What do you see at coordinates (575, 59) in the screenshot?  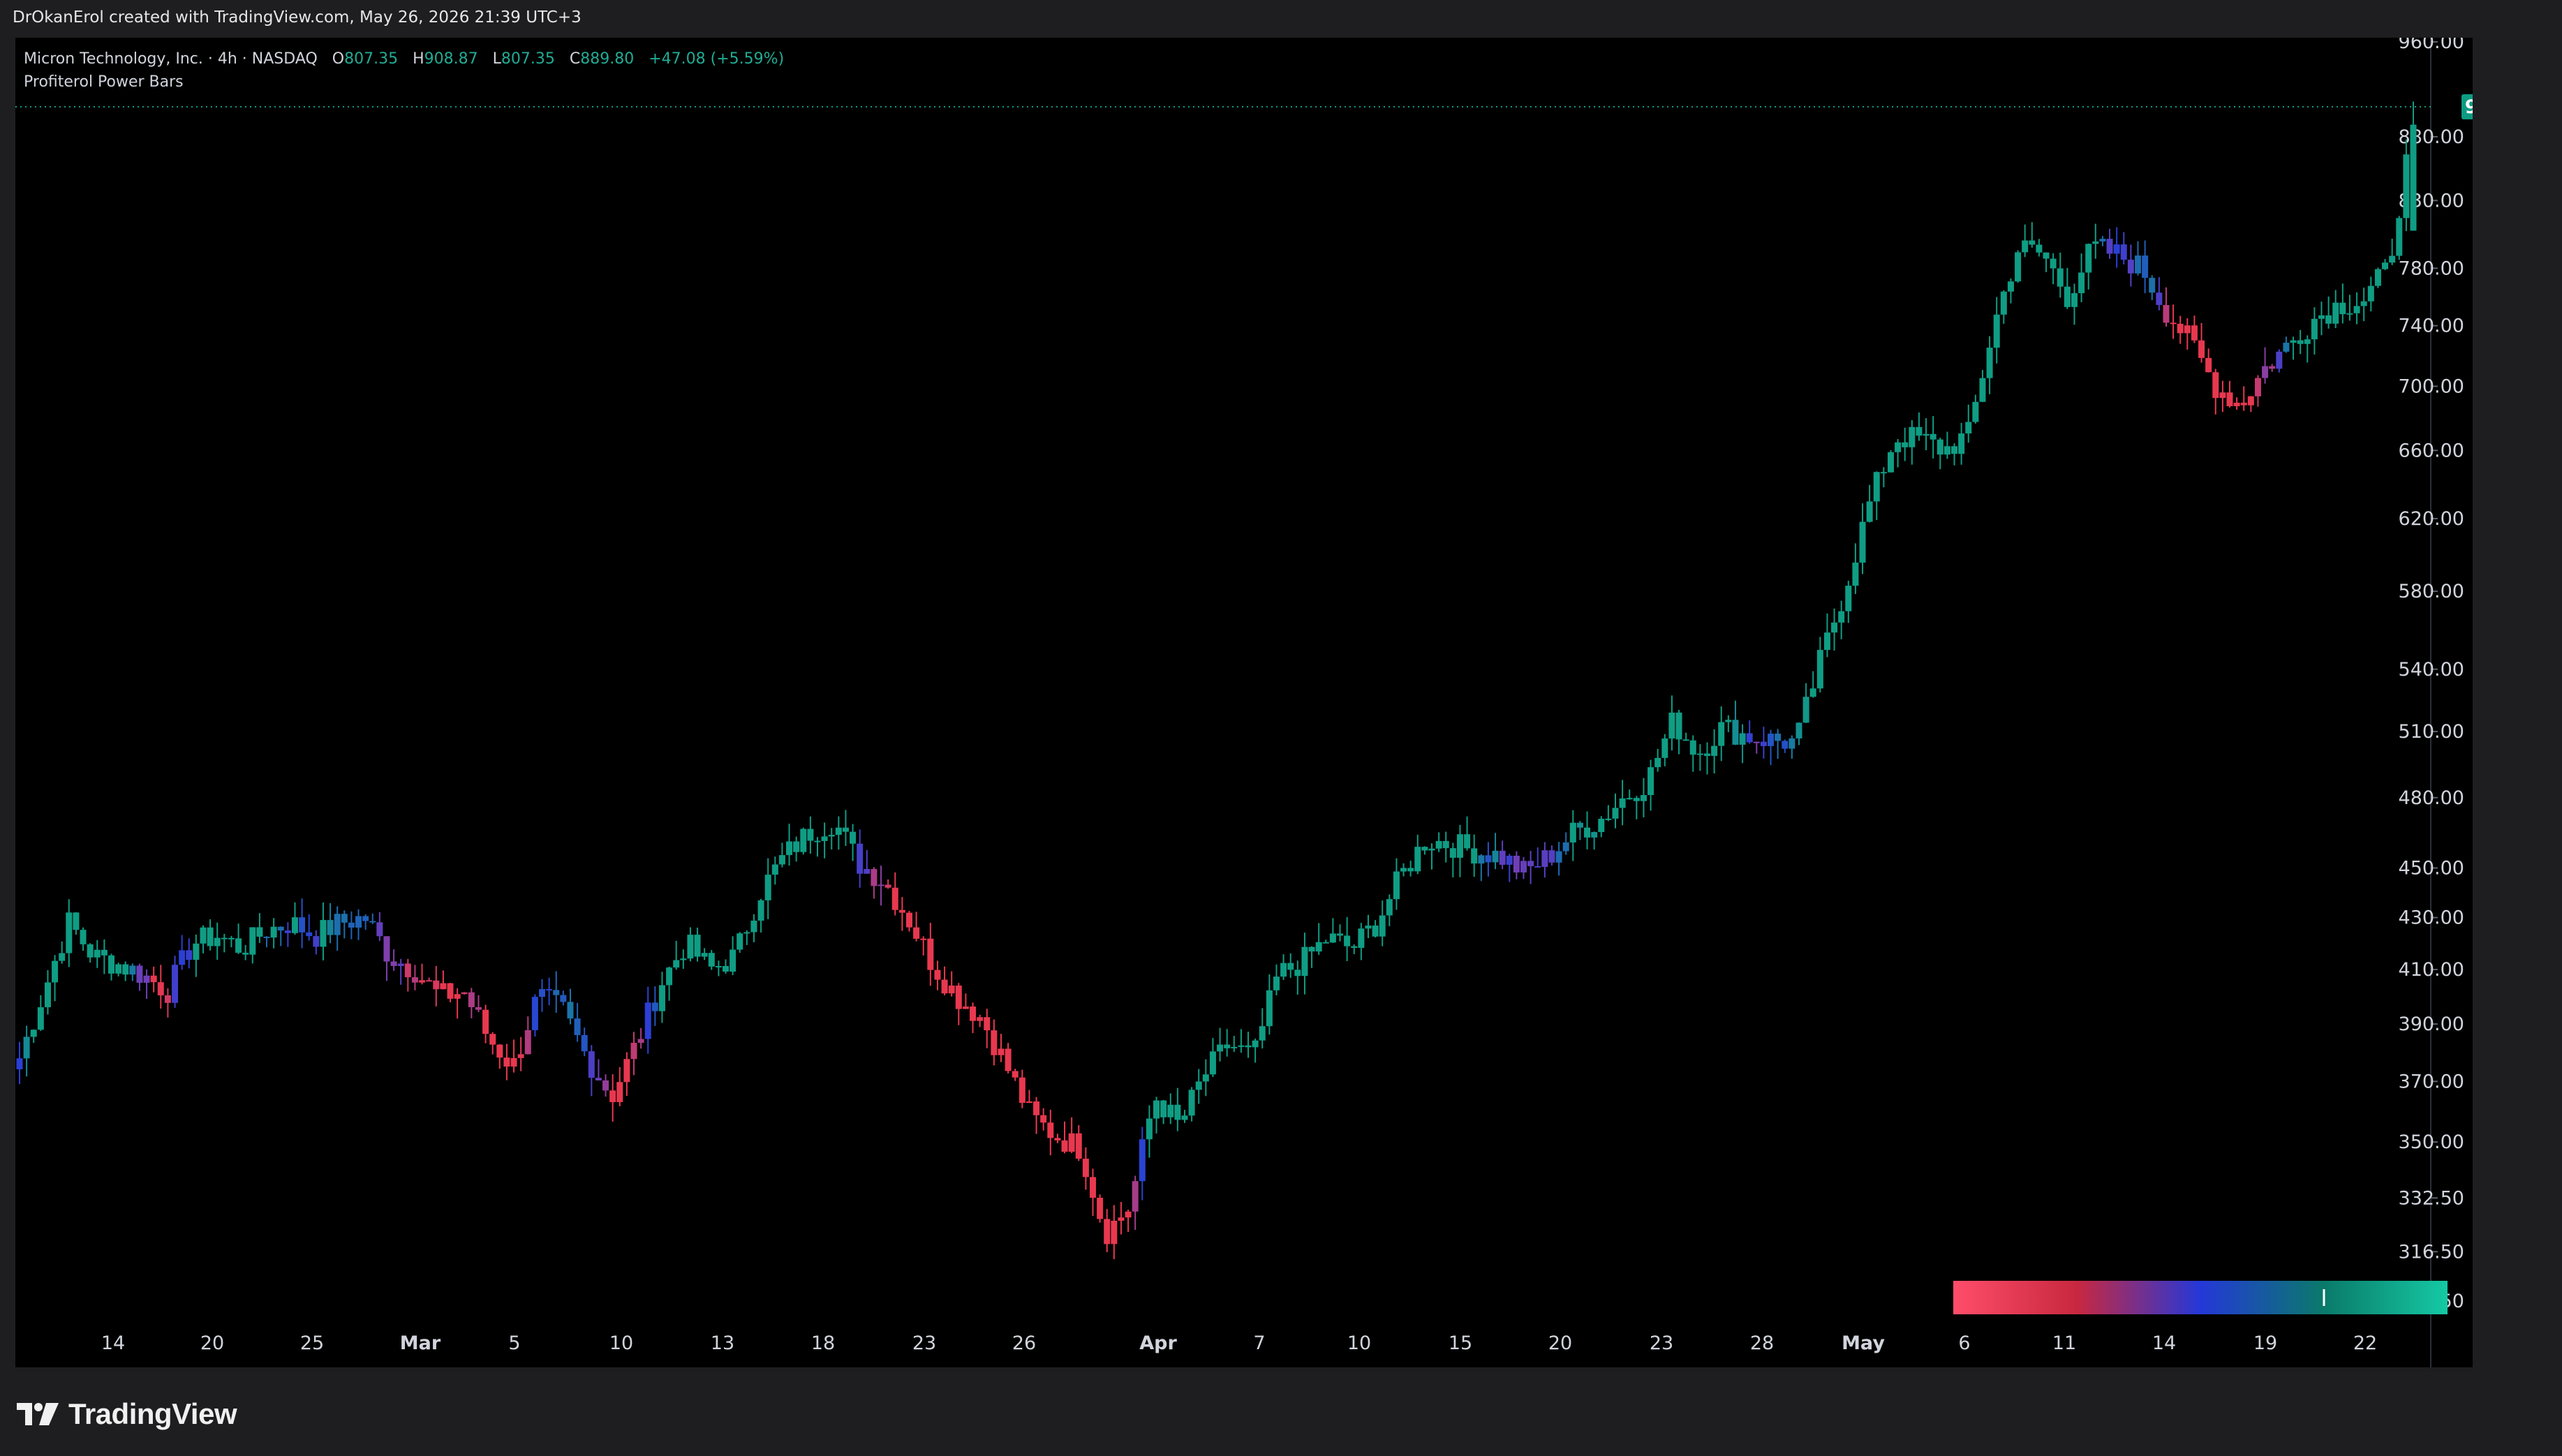 I see `close-label: C` at bounding box center [575, 59].